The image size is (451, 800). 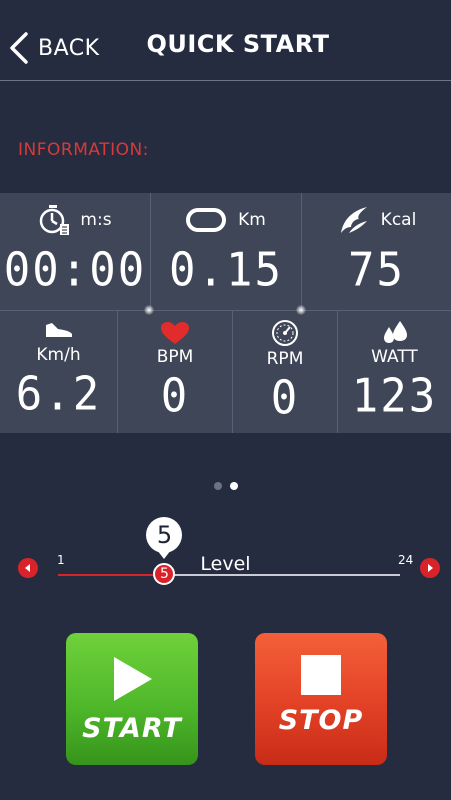 What do you see at coordinates (285, 359) in the screenshot?
I see `metric-unit: RPM` at bounding box center [285, 359].